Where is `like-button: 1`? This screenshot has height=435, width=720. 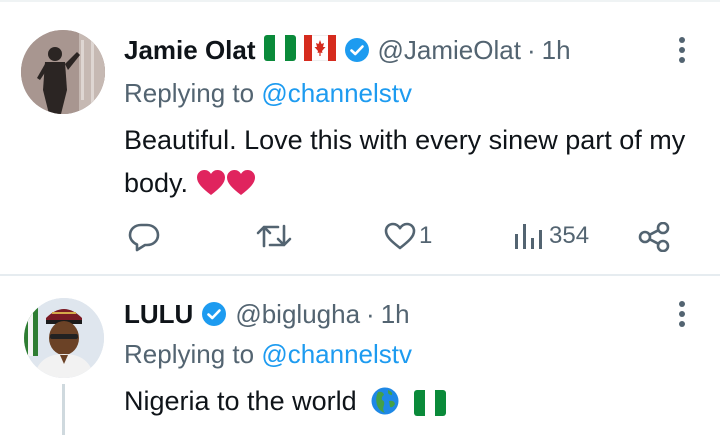
like-button: 1 is located at coordinates (408, 236).